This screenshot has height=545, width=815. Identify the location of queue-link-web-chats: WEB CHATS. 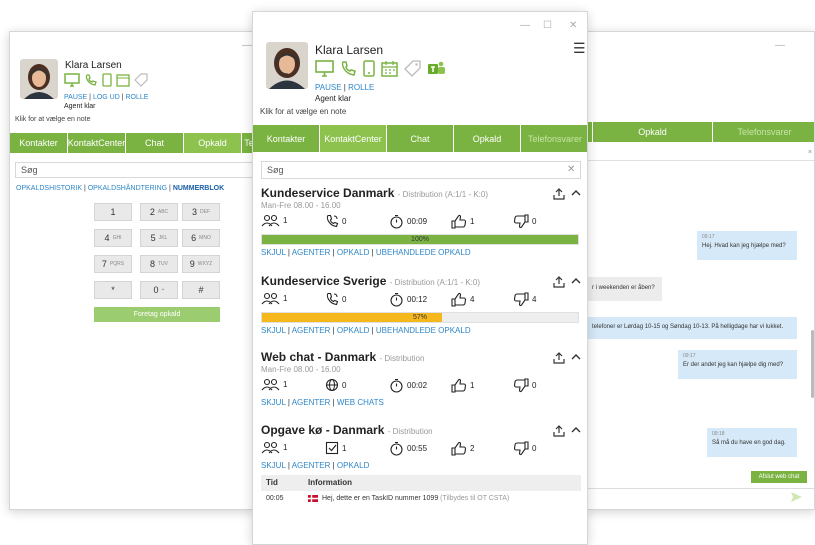
(360, 402).